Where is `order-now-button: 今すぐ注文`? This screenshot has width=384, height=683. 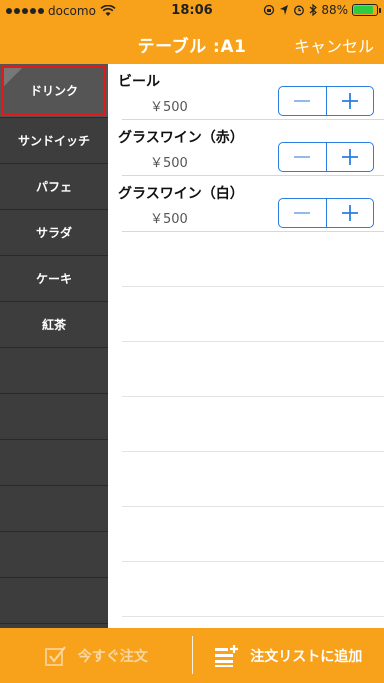 order-now-button: 今すぐ注文 is located at coordinates (96, 655).